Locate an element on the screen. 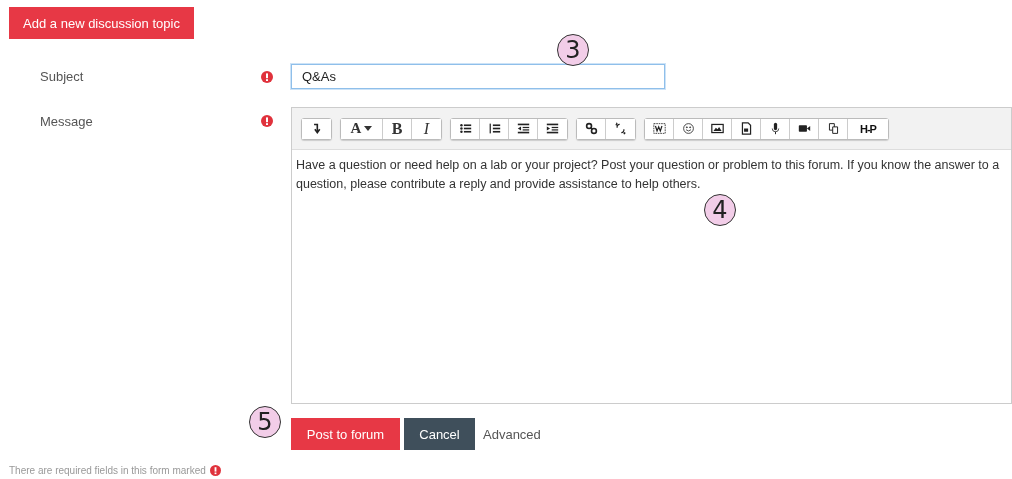 The image size is (1012, 479). callout-number: 5 is located at coordinates (265, 422).